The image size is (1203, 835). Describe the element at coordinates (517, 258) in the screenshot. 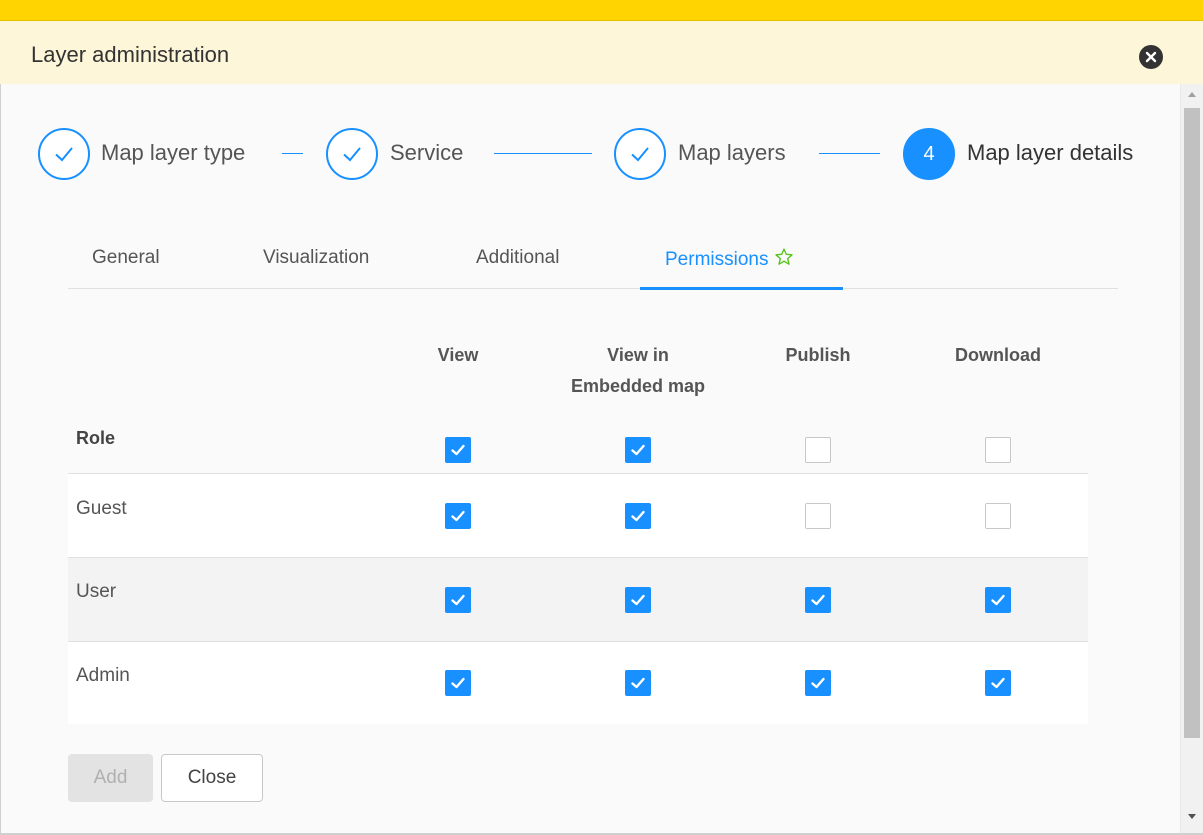

I see `tab-additional: Additional` at that location.